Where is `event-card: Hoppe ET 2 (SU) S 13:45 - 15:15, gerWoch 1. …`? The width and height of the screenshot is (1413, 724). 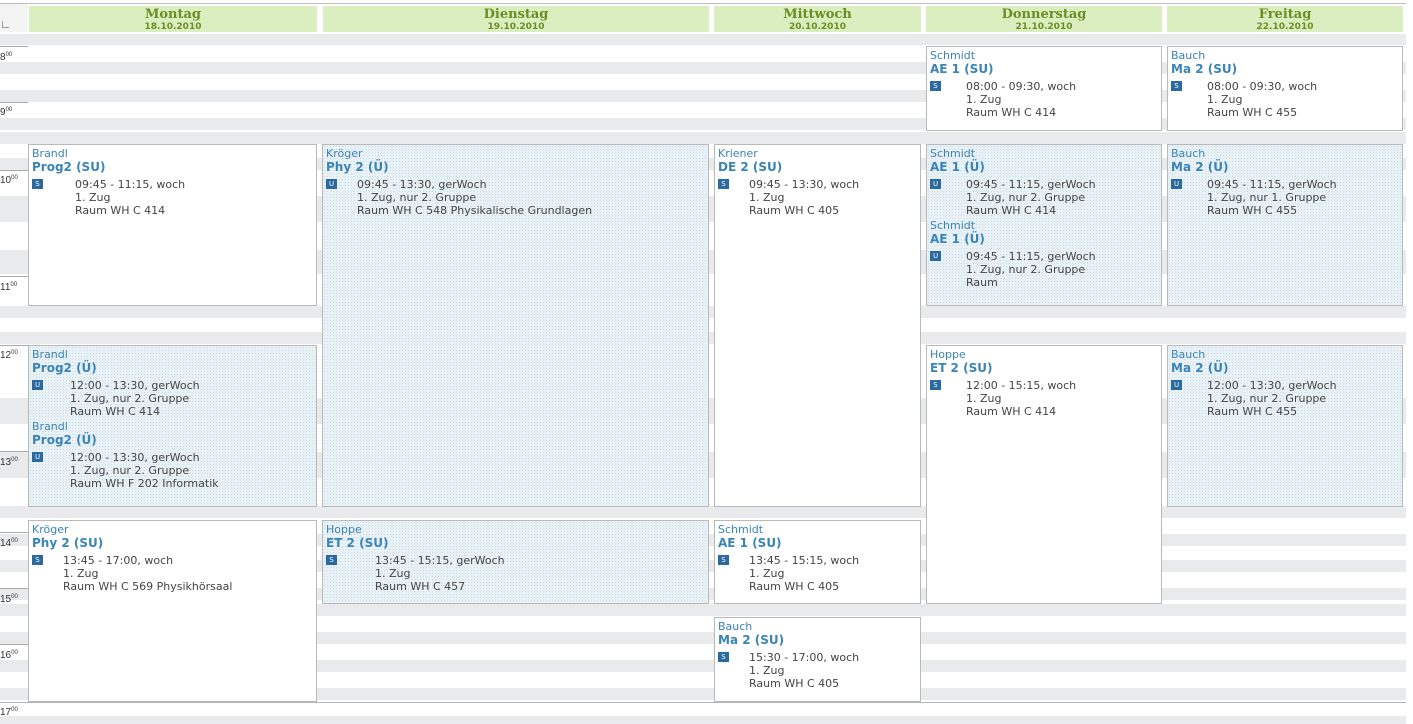
event-card: Hoppe ET 2 (SU) S 13:45 - 15:15, gerWoch 1. … is located at coordinates (515, 562).